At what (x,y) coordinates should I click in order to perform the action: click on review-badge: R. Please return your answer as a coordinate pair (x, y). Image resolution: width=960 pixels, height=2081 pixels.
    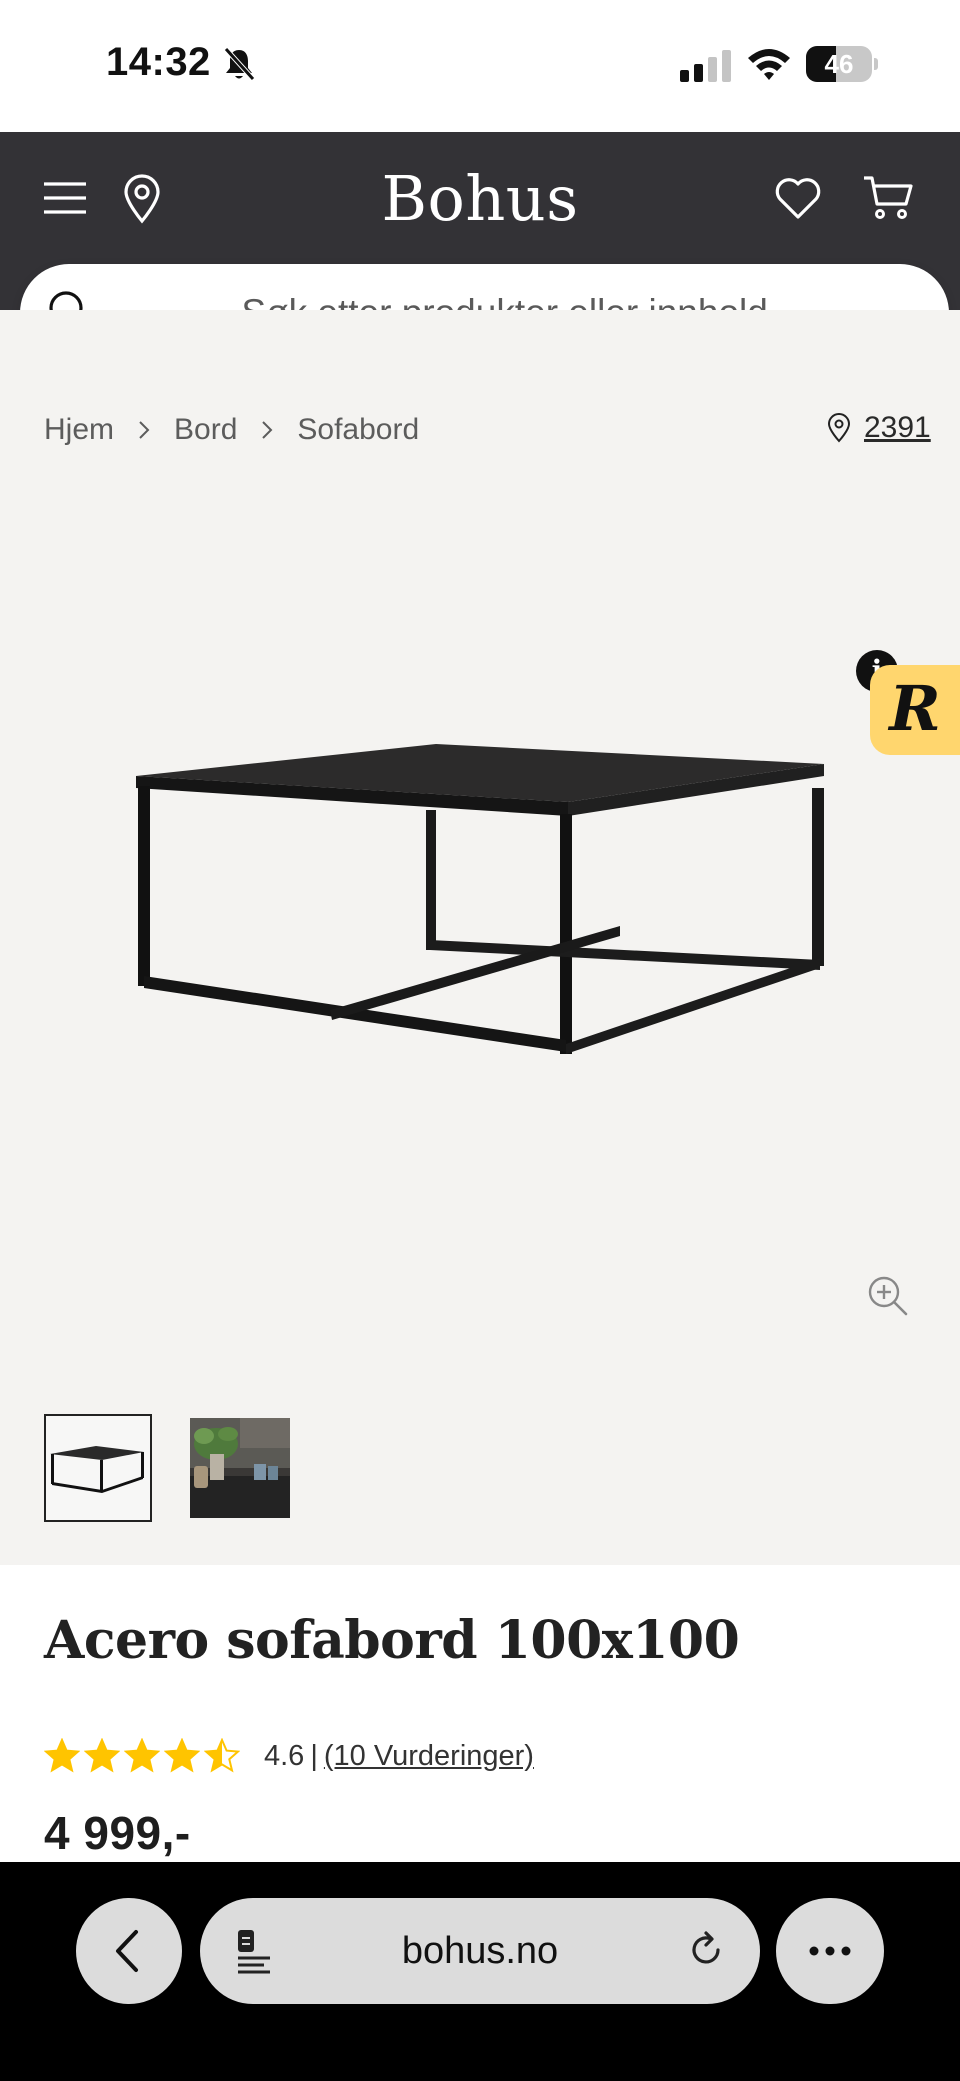
    Looking at the image, I should click on (915, 710).